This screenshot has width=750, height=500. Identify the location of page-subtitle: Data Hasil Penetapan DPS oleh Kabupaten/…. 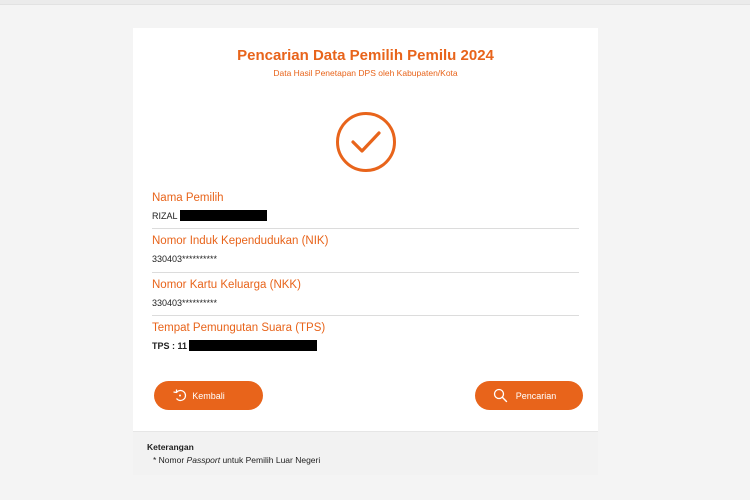
(365, 73).